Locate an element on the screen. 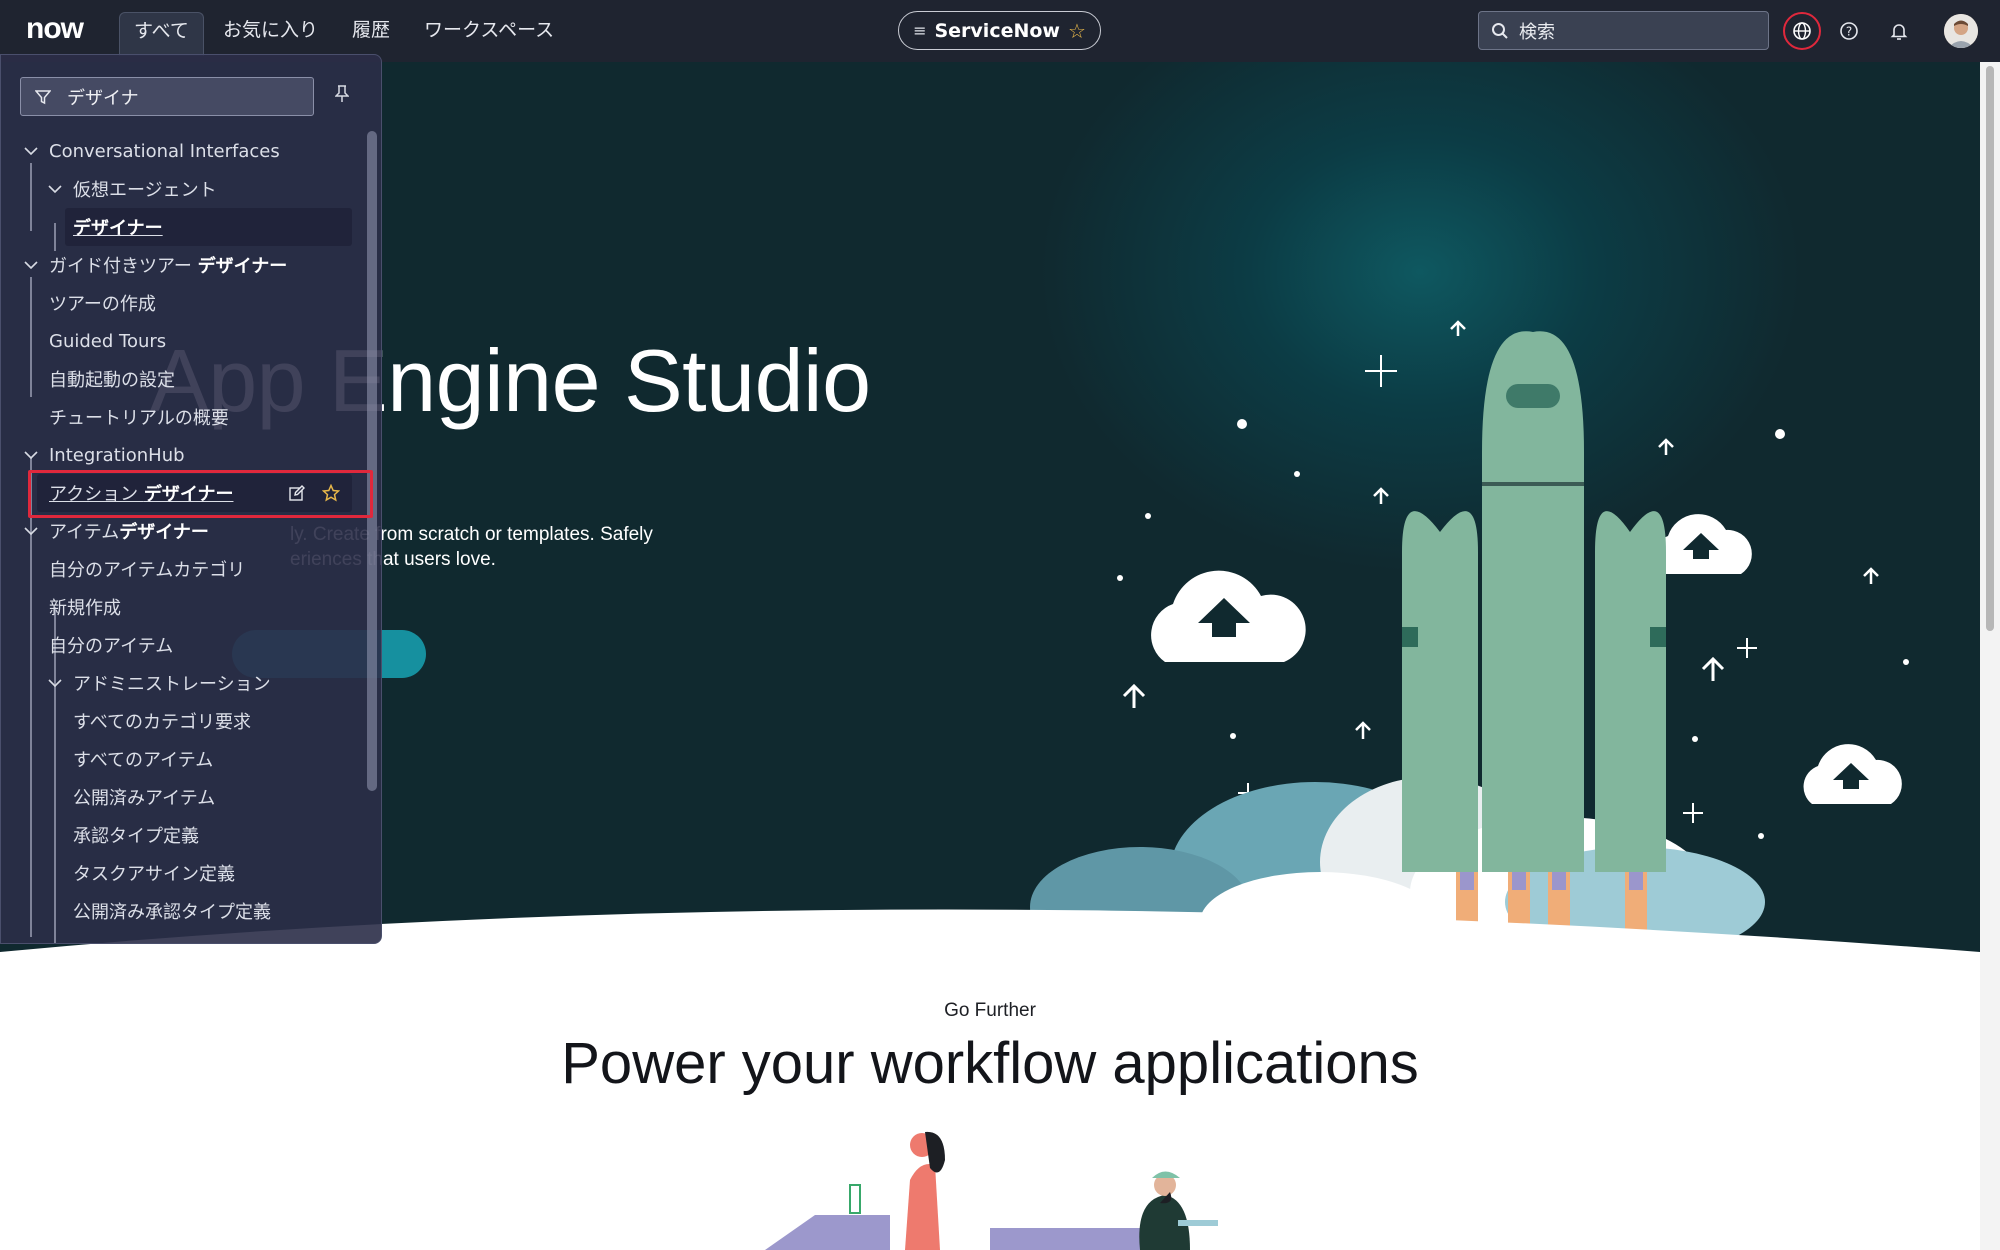 The height and width of the screenshot is (1250, 2000). menu-item-label: すべてのカテゴリ要求 is located at coordinates (162, 722).